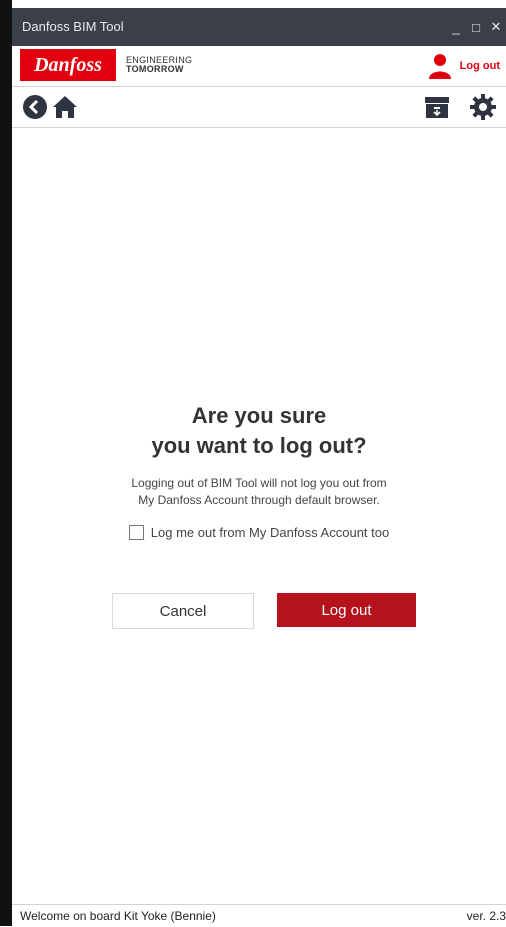 This screenshot has width=506, height=927. I want to click on archive-icon, so click(437, 107).